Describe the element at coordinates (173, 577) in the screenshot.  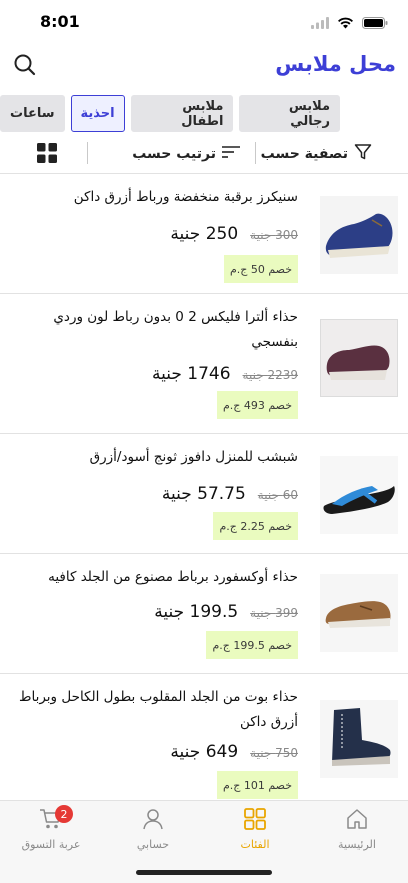
I see `product-name: حذاء أوكسفورد برباط مصنوع من الجلد كافيه` at that location.